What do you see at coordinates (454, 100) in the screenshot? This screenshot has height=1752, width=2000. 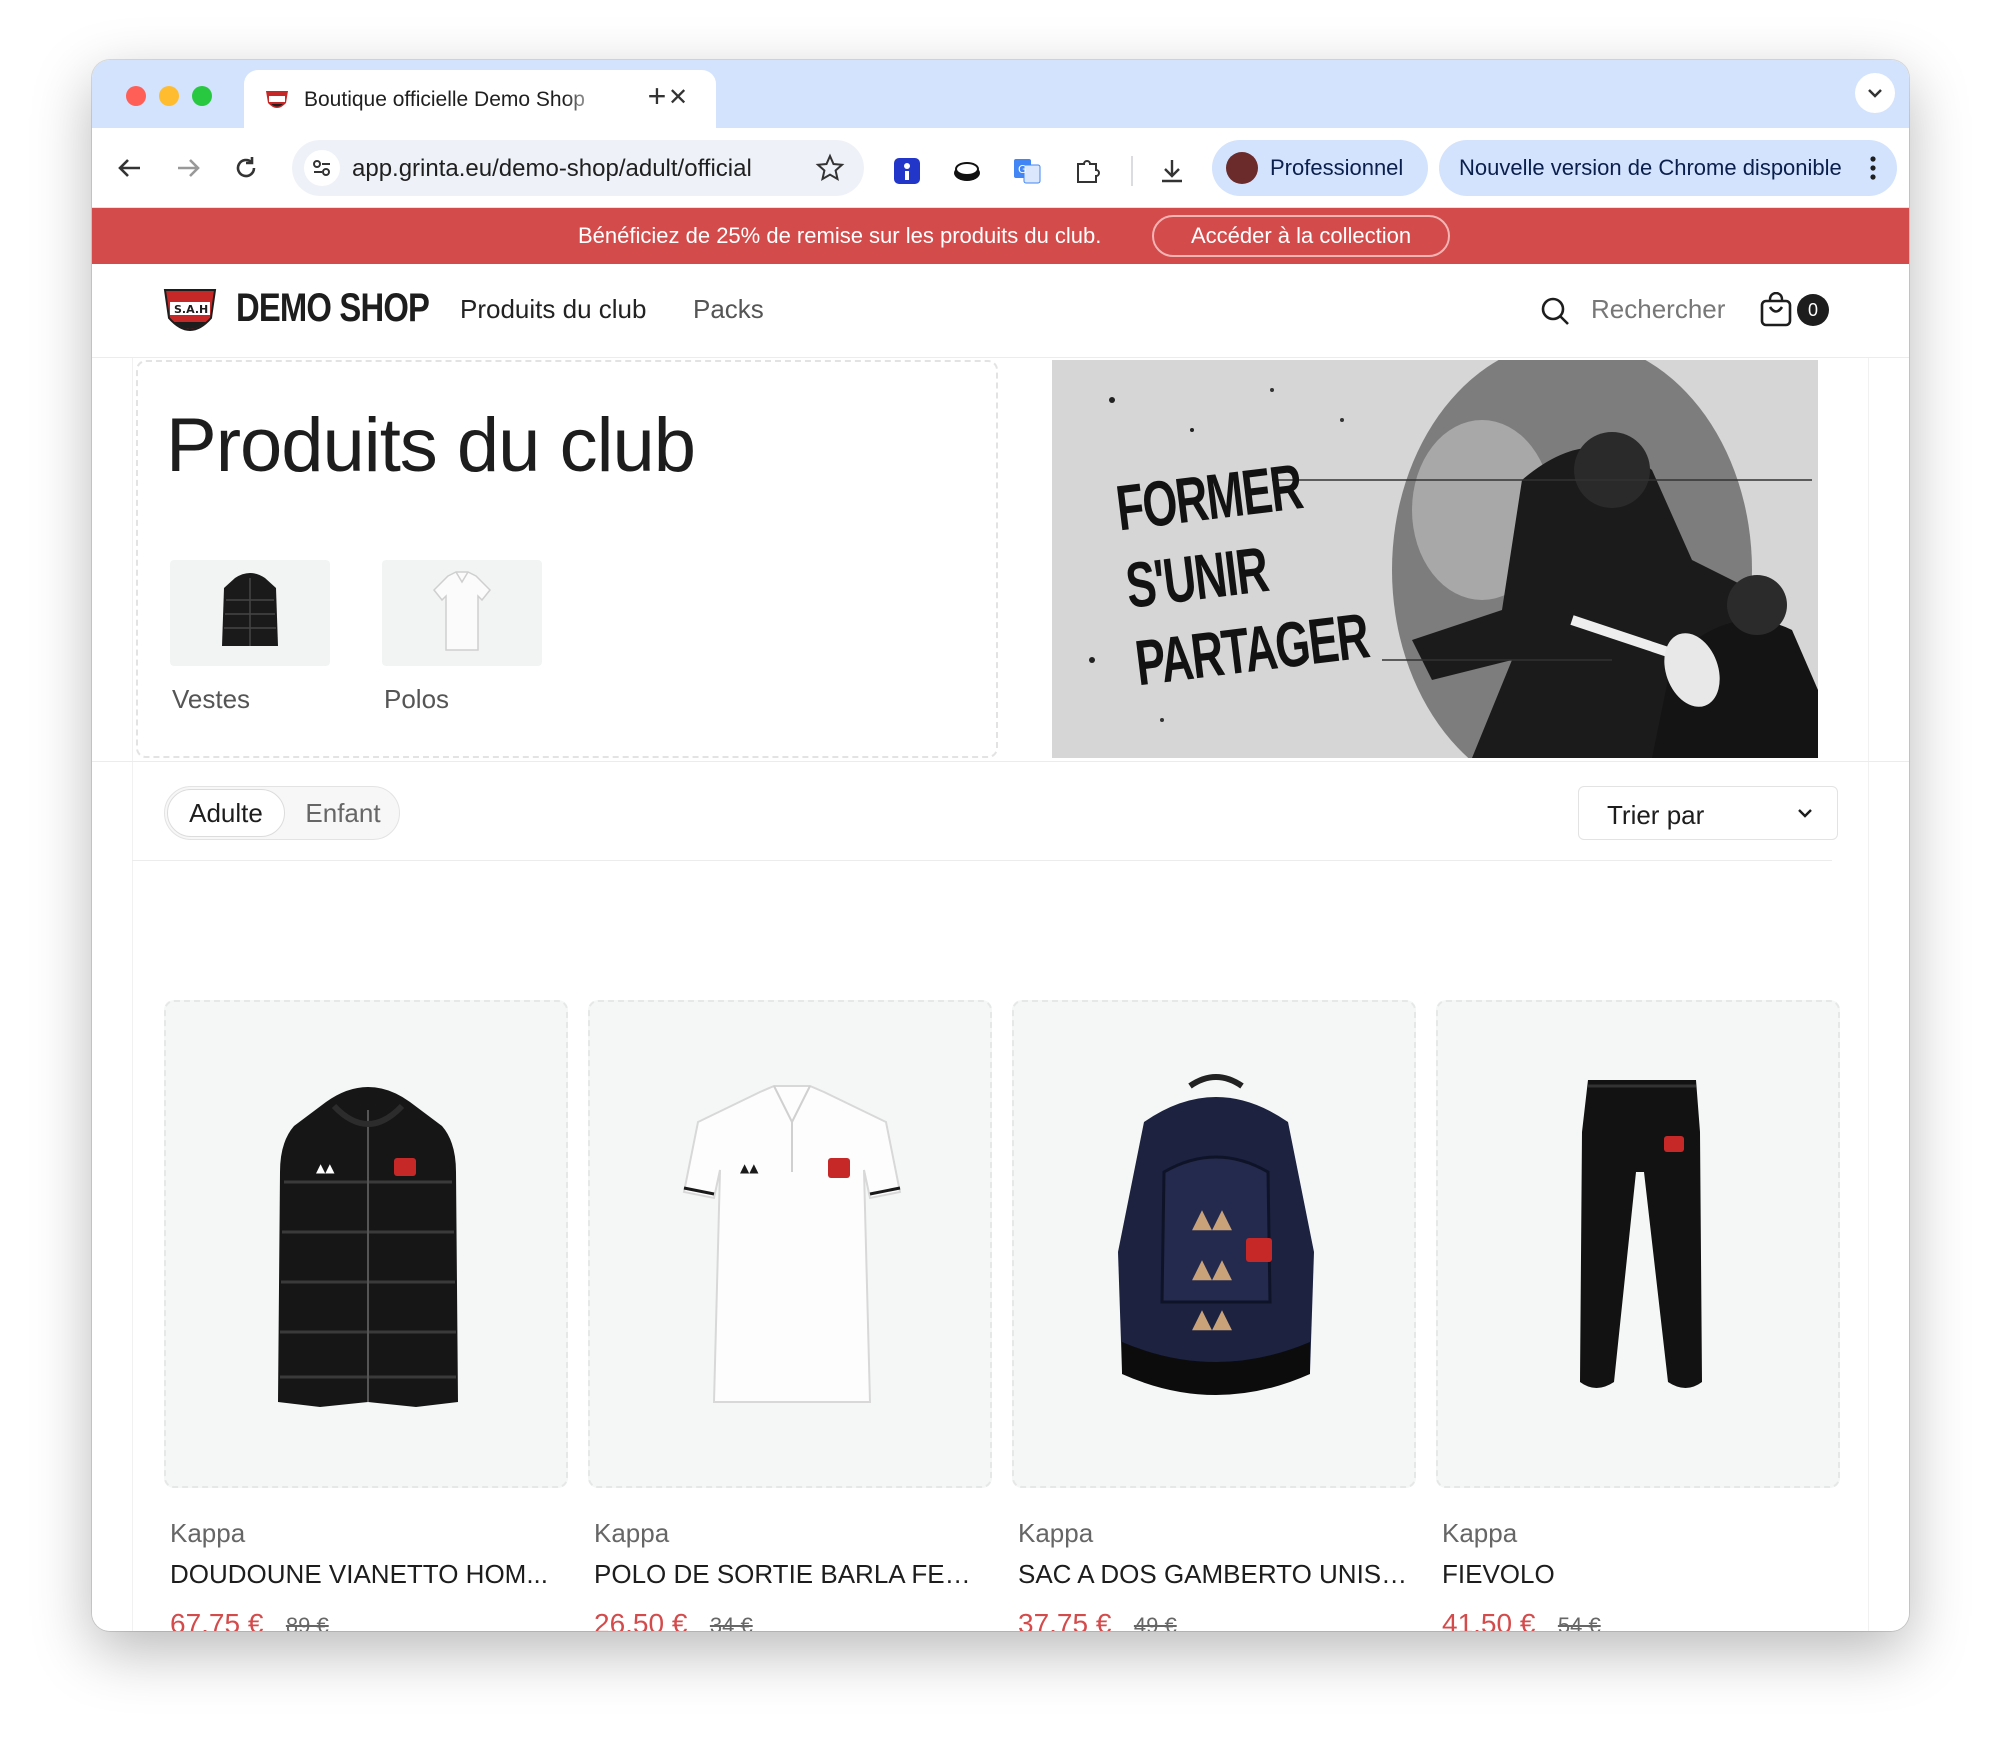 I see `tab-title: Boutique officielle Demo Shop` at bounding box center [454, 100].